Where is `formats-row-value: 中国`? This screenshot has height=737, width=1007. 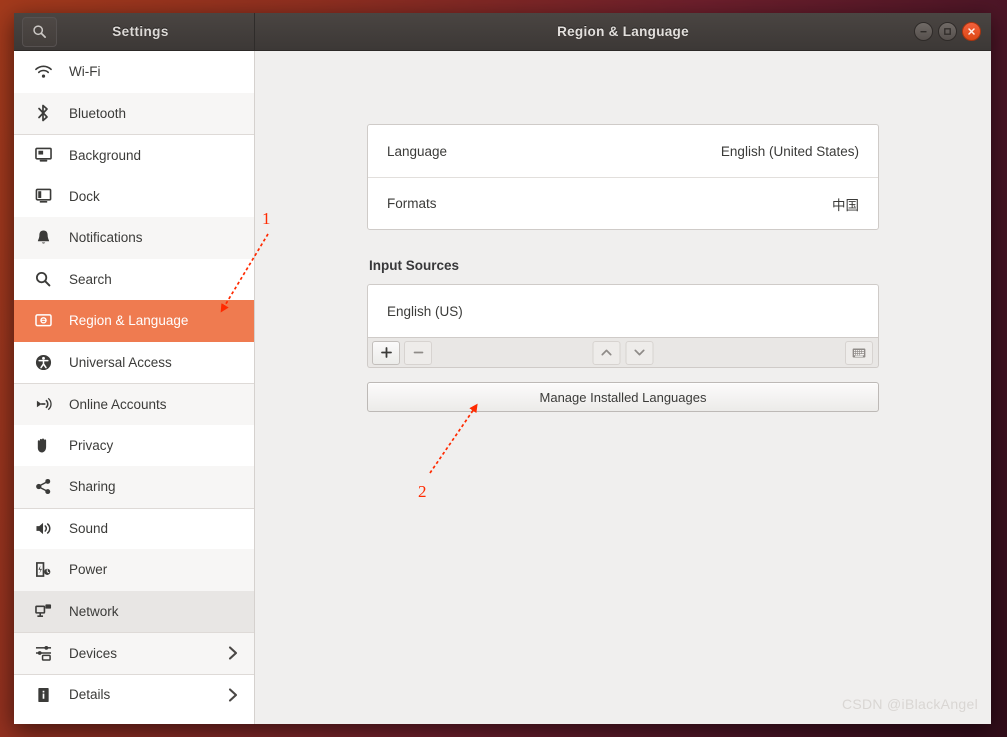 formats-row-value: 中国 is located at coordinates (845, 205).